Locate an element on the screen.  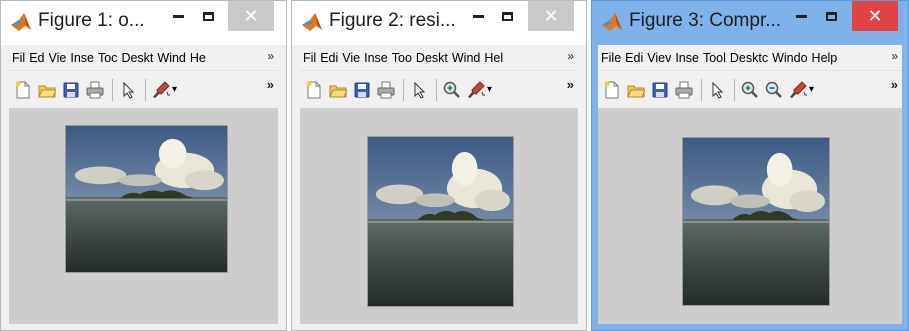
menu-edit: Ed is located at coordinates (36, 58).